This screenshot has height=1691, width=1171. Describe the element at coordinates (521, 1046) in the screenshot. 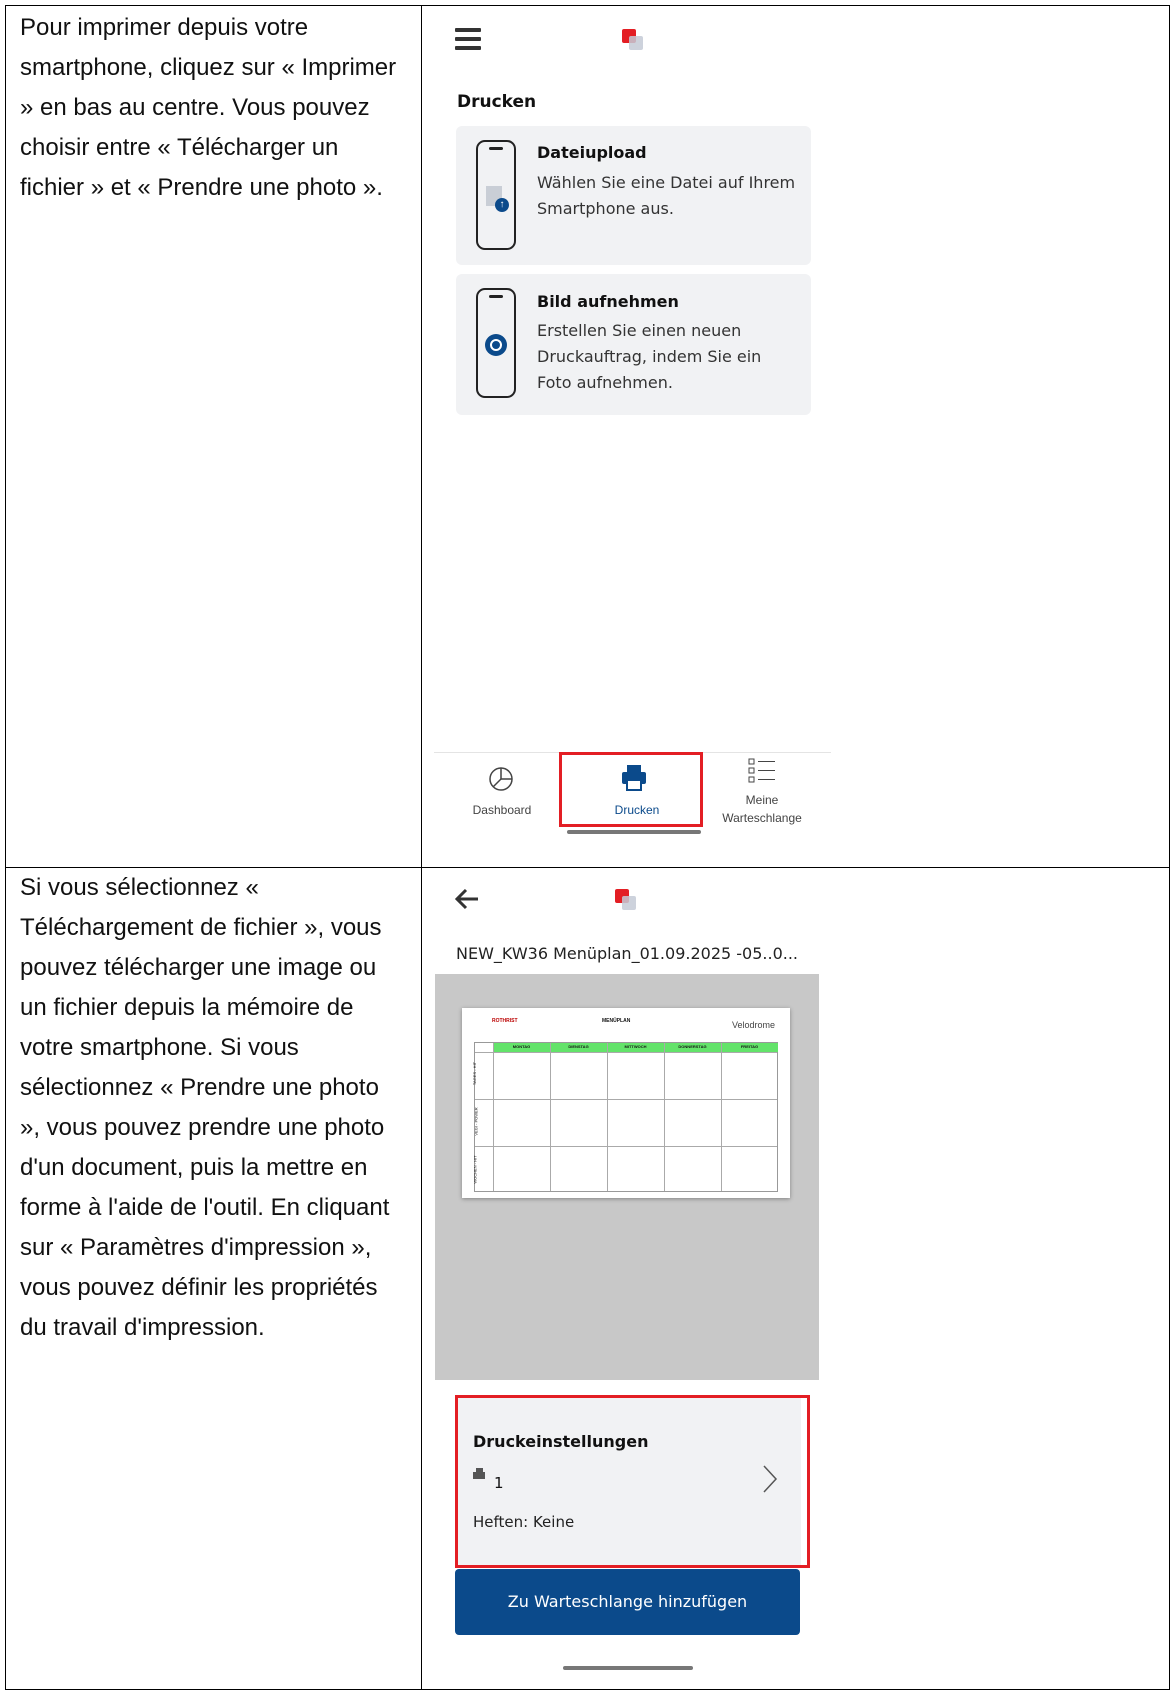

I see `day-label: MONTAG` at that location.